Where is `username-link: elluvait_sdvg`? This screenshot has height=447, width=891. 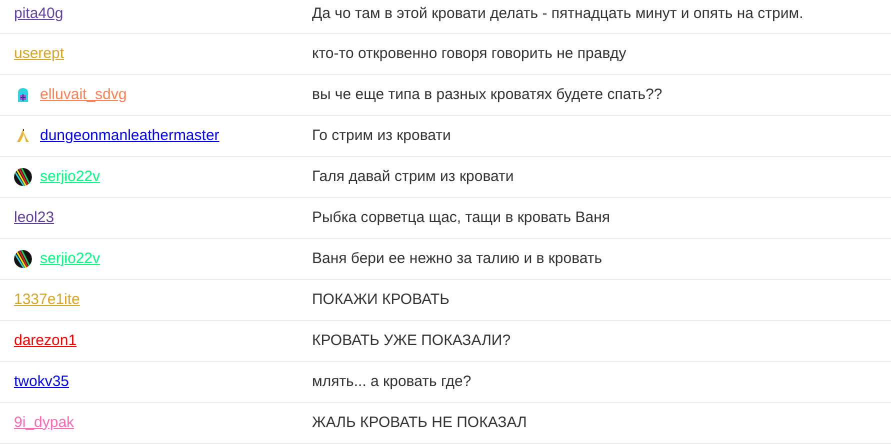 username-link: elluvait_sdvg is located at coordinates (83, 95).